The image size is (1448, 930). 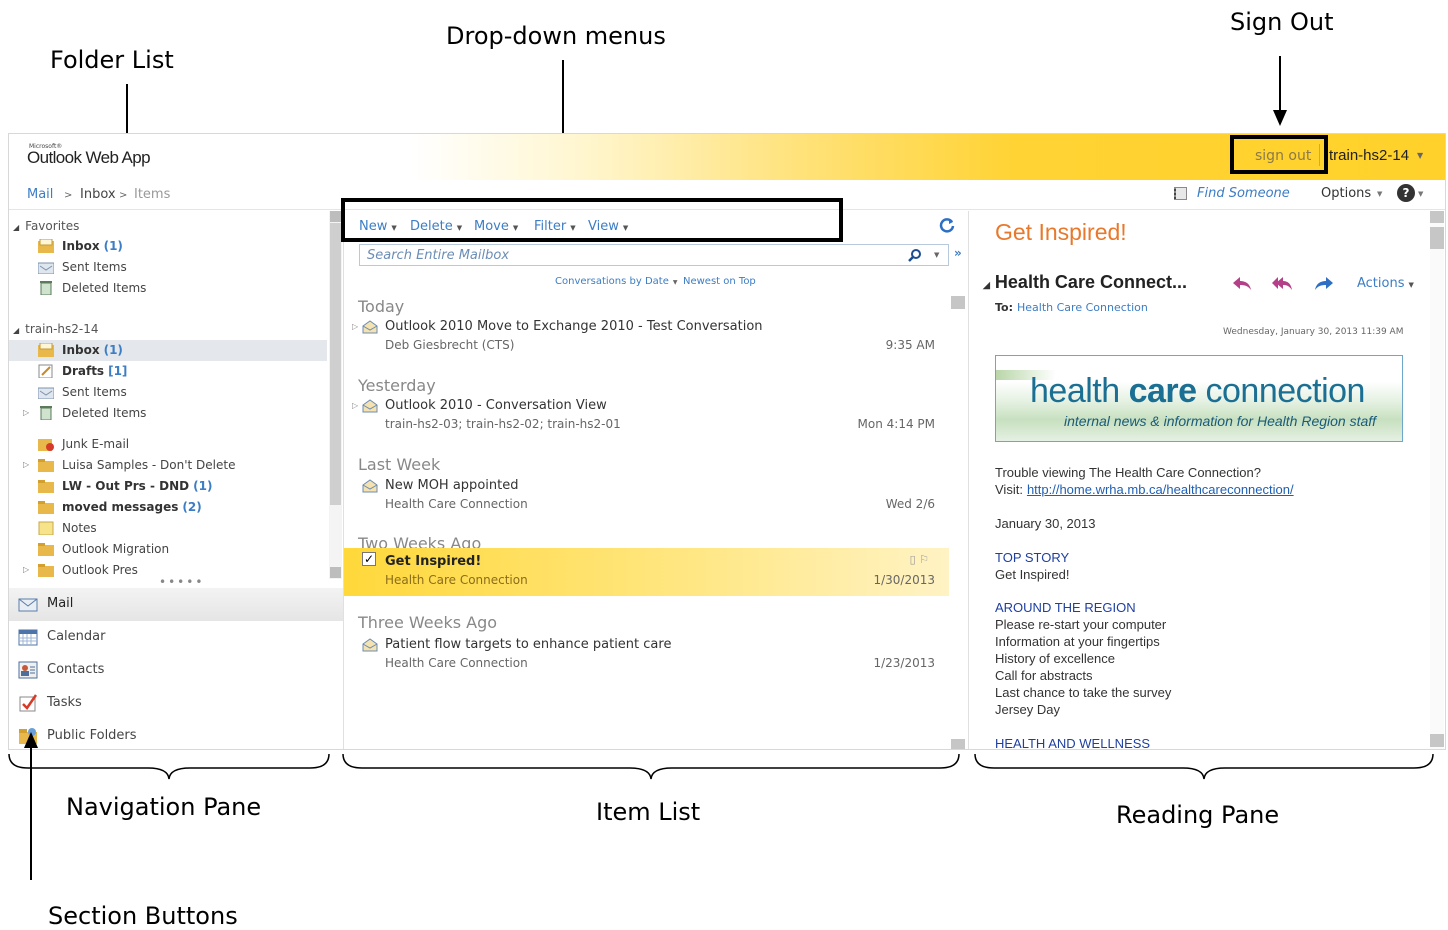 I want to click on folder-item-junk: Junk E-mail, so click(x=168, y=444).